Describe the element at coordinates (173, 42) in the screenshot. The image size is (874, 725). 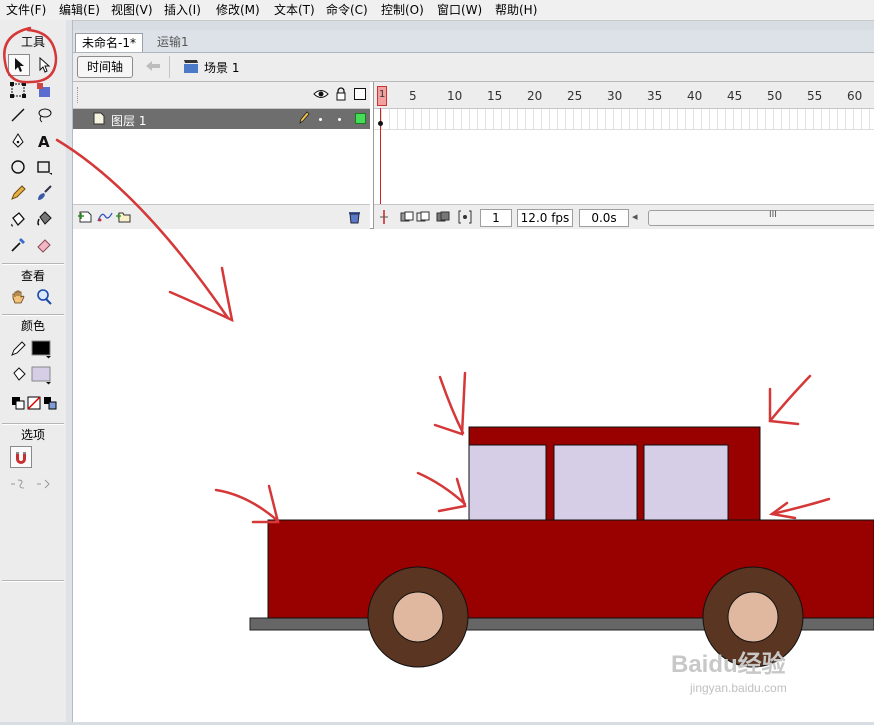
I see `tab-transport-1: 运输1` at that location.